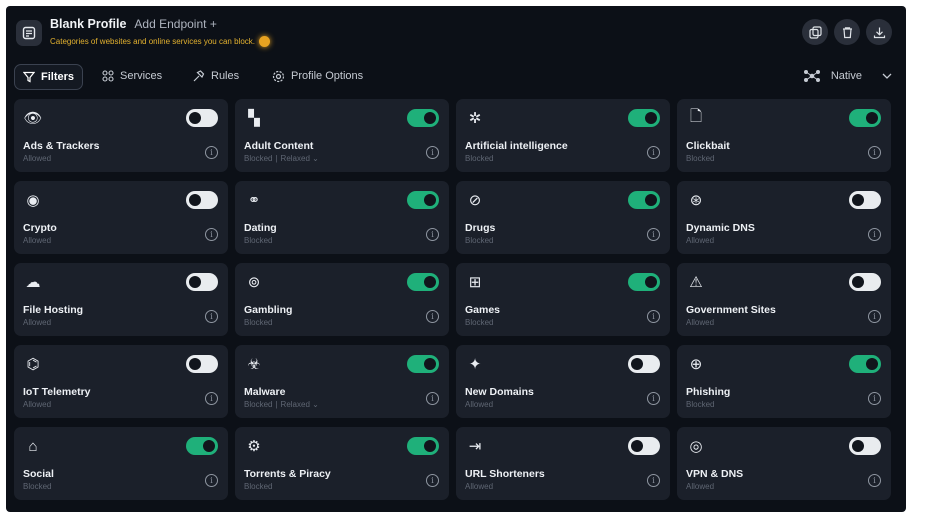 This screenshot has width=946, height=519. What do you see at coordinates (342, 381) in the screenshot?
I see `category-card: ☣ Malware Blocked | Relaxed ⌄ i` at bounding box center [342, 381].